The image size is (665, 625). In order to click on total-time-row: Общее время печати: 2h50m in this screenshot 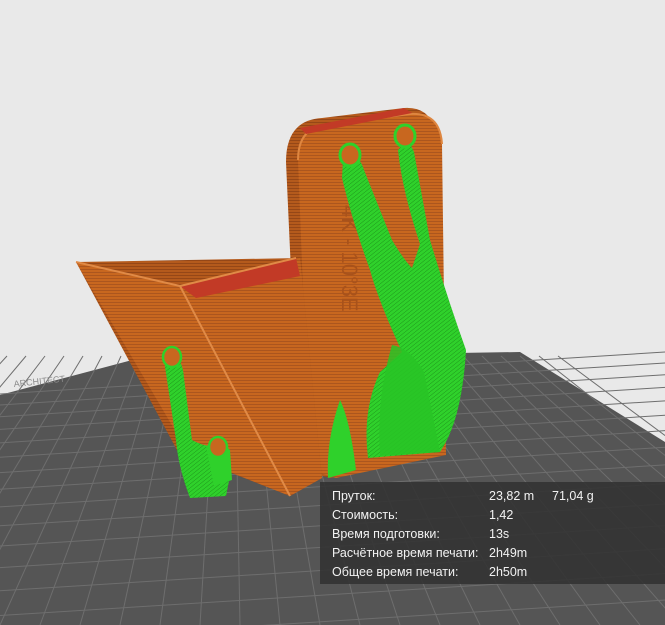, I will do `click(498, 572)`.